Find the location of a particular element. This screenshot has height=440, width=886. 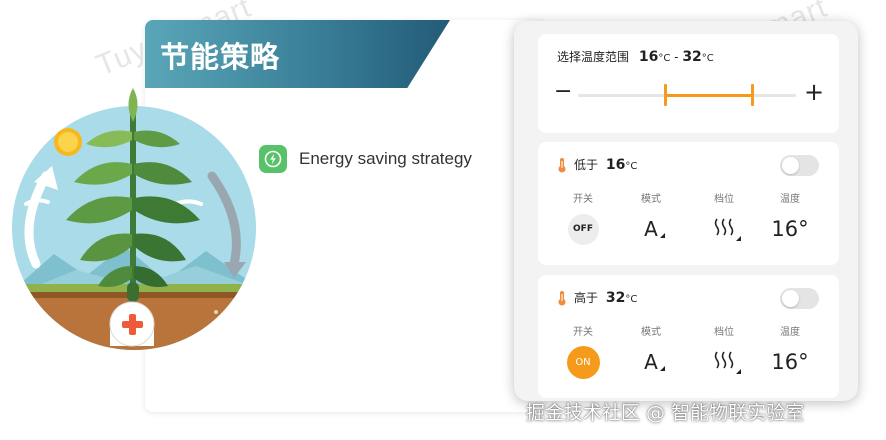

rule-card-above: 高于 32°C 开关 模式 档位 温度 ON A 16° is located at coordinates (688, 336).